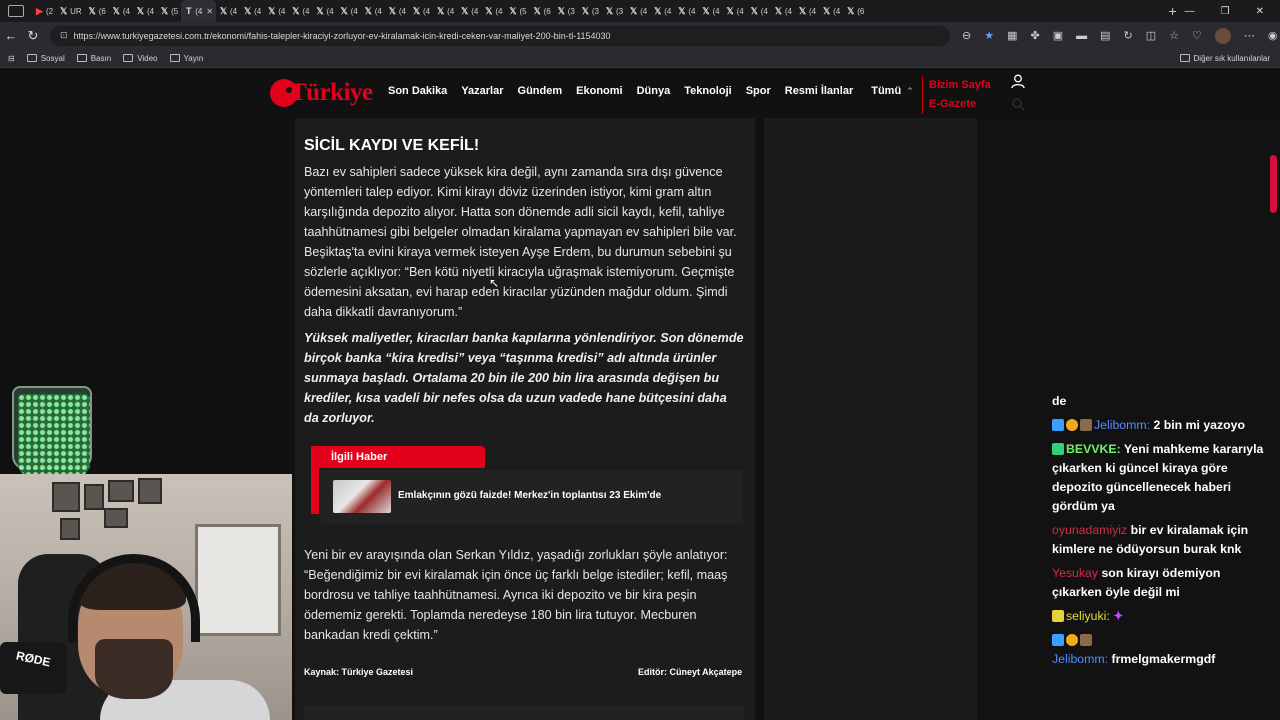 This screenshot has height=720, width=1280. What do you see at coordinates (33, 668) in the screenshot?
I see `microphone` at bounding box center [33, 668].